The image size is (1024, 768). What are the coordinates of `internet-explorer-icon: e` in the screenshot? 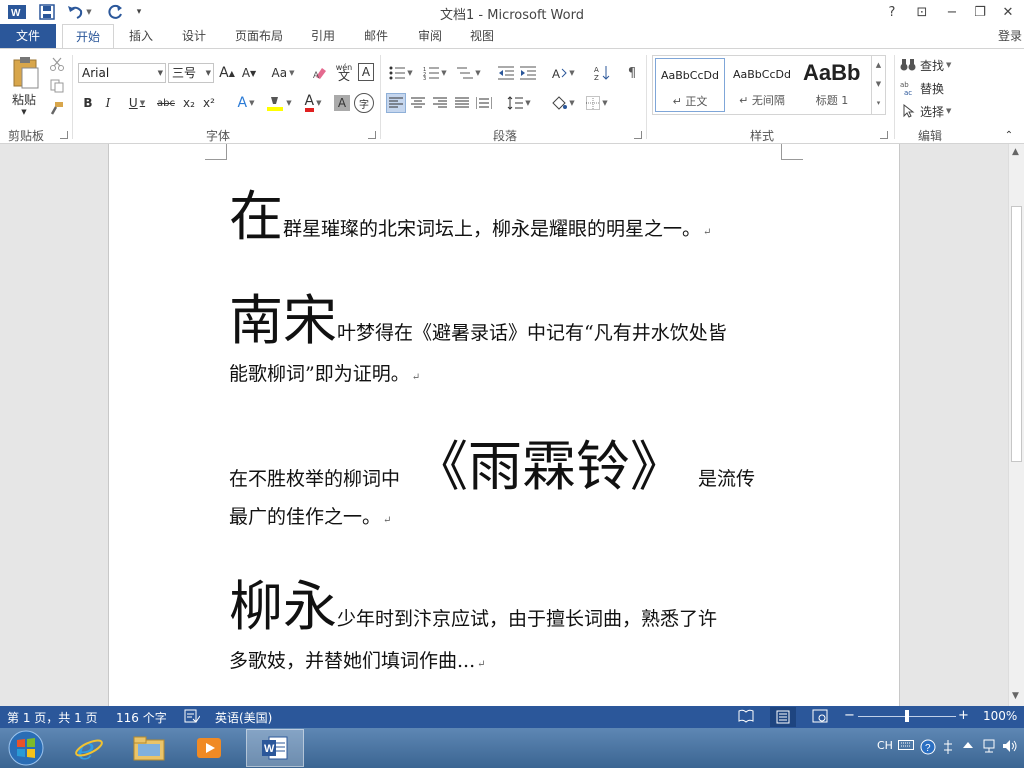 It's located at (89, 748).